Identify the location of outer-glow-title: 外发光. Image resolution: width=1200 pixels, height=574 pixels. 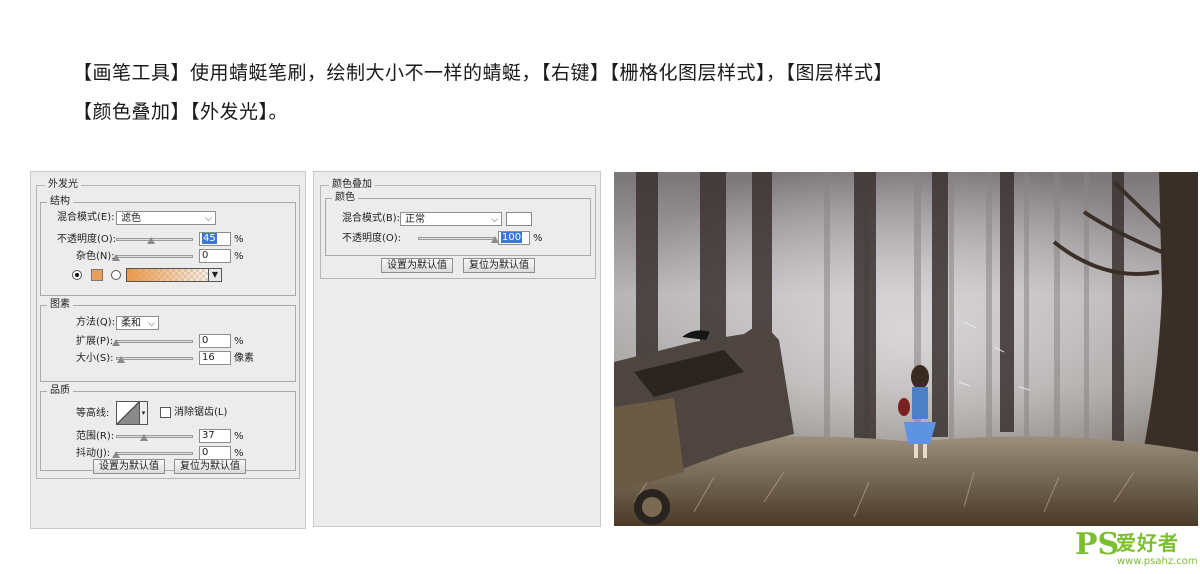
(63, 185).